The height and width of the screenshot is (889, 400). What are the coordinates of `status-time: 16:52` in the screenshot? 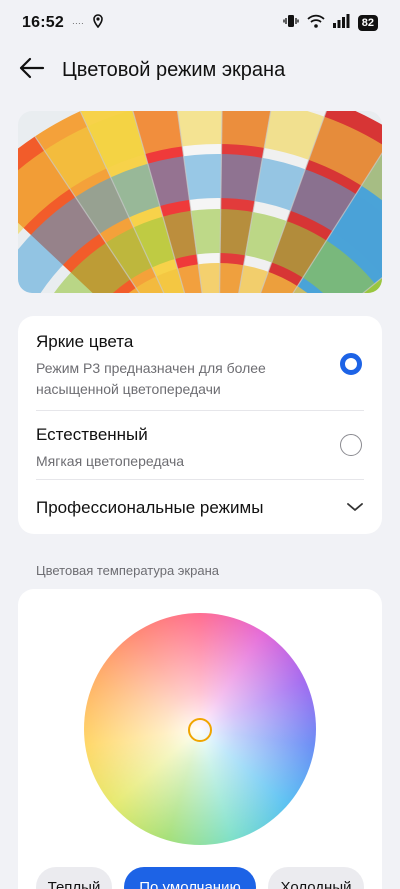 It's located at (43, 22).